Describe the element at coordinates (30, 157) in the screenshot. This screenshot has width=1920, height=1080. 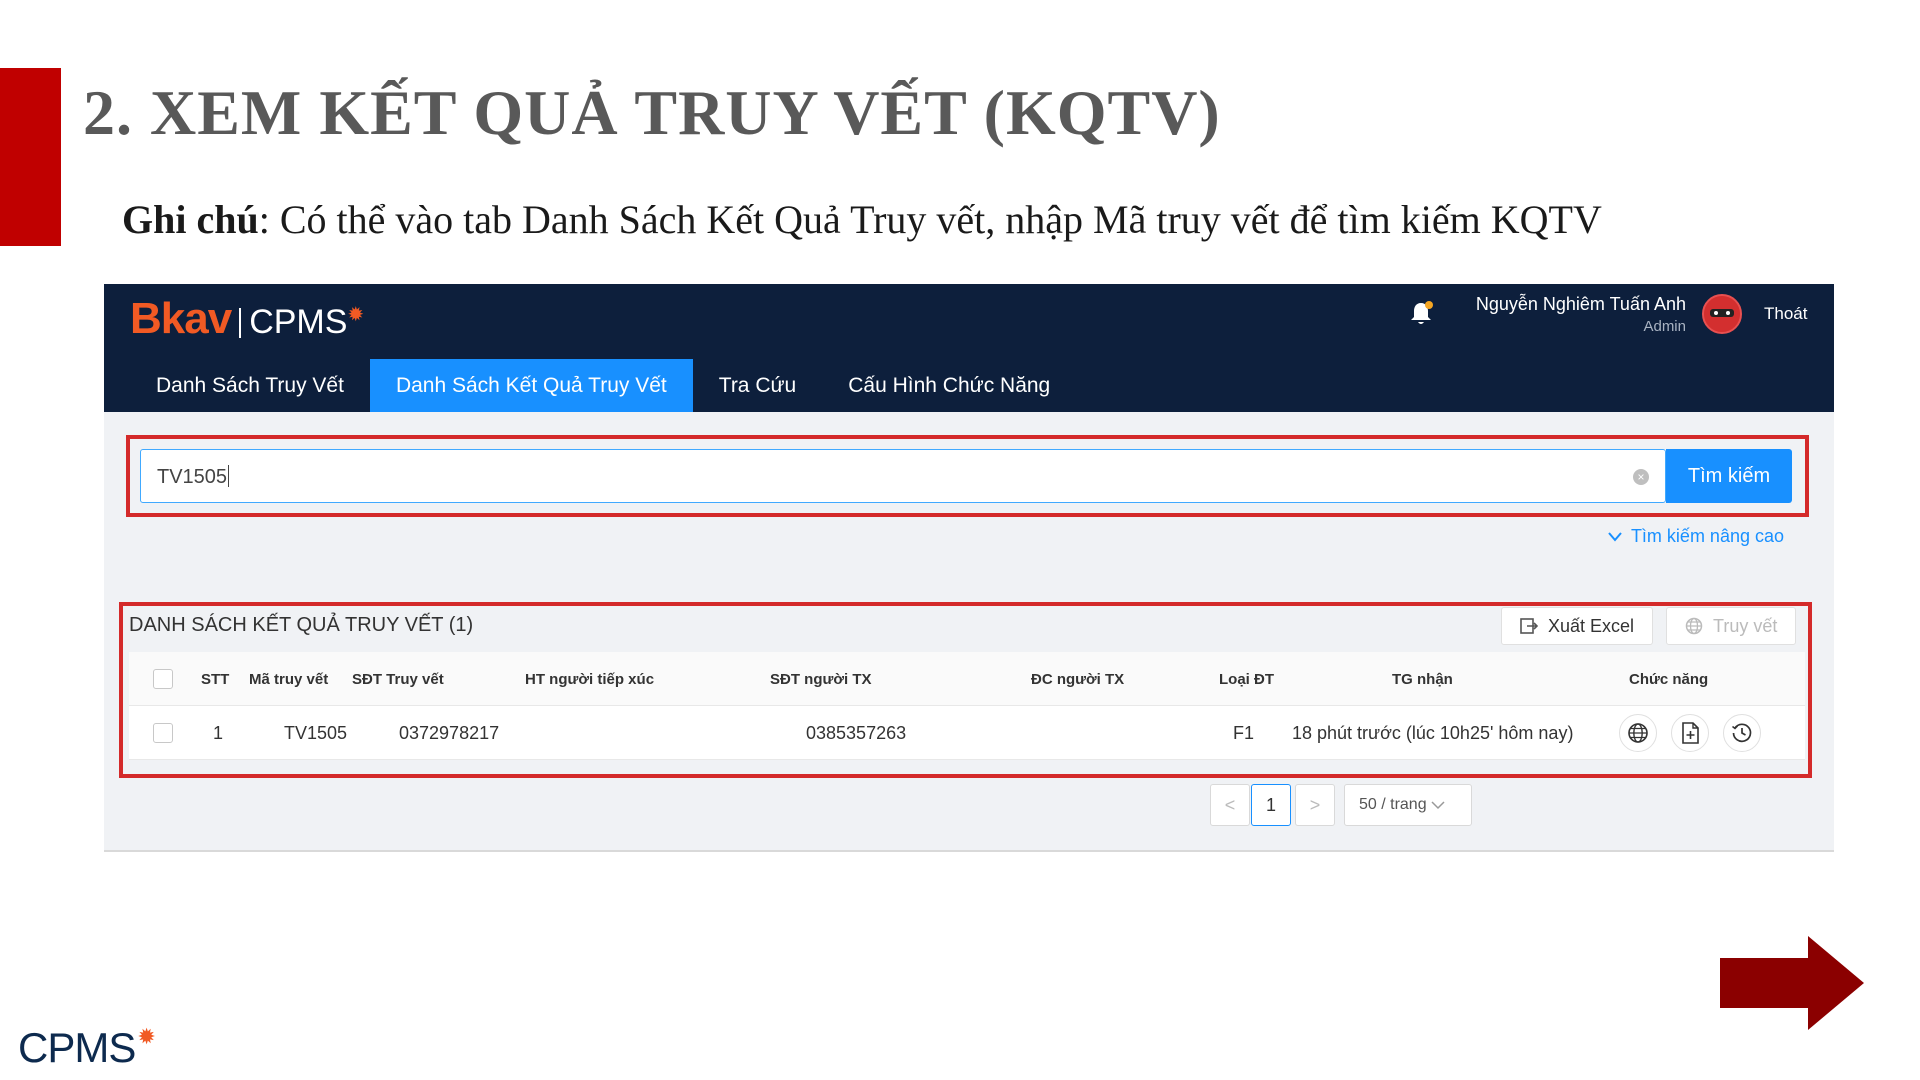
I see `slide-accent-bar` at that location.